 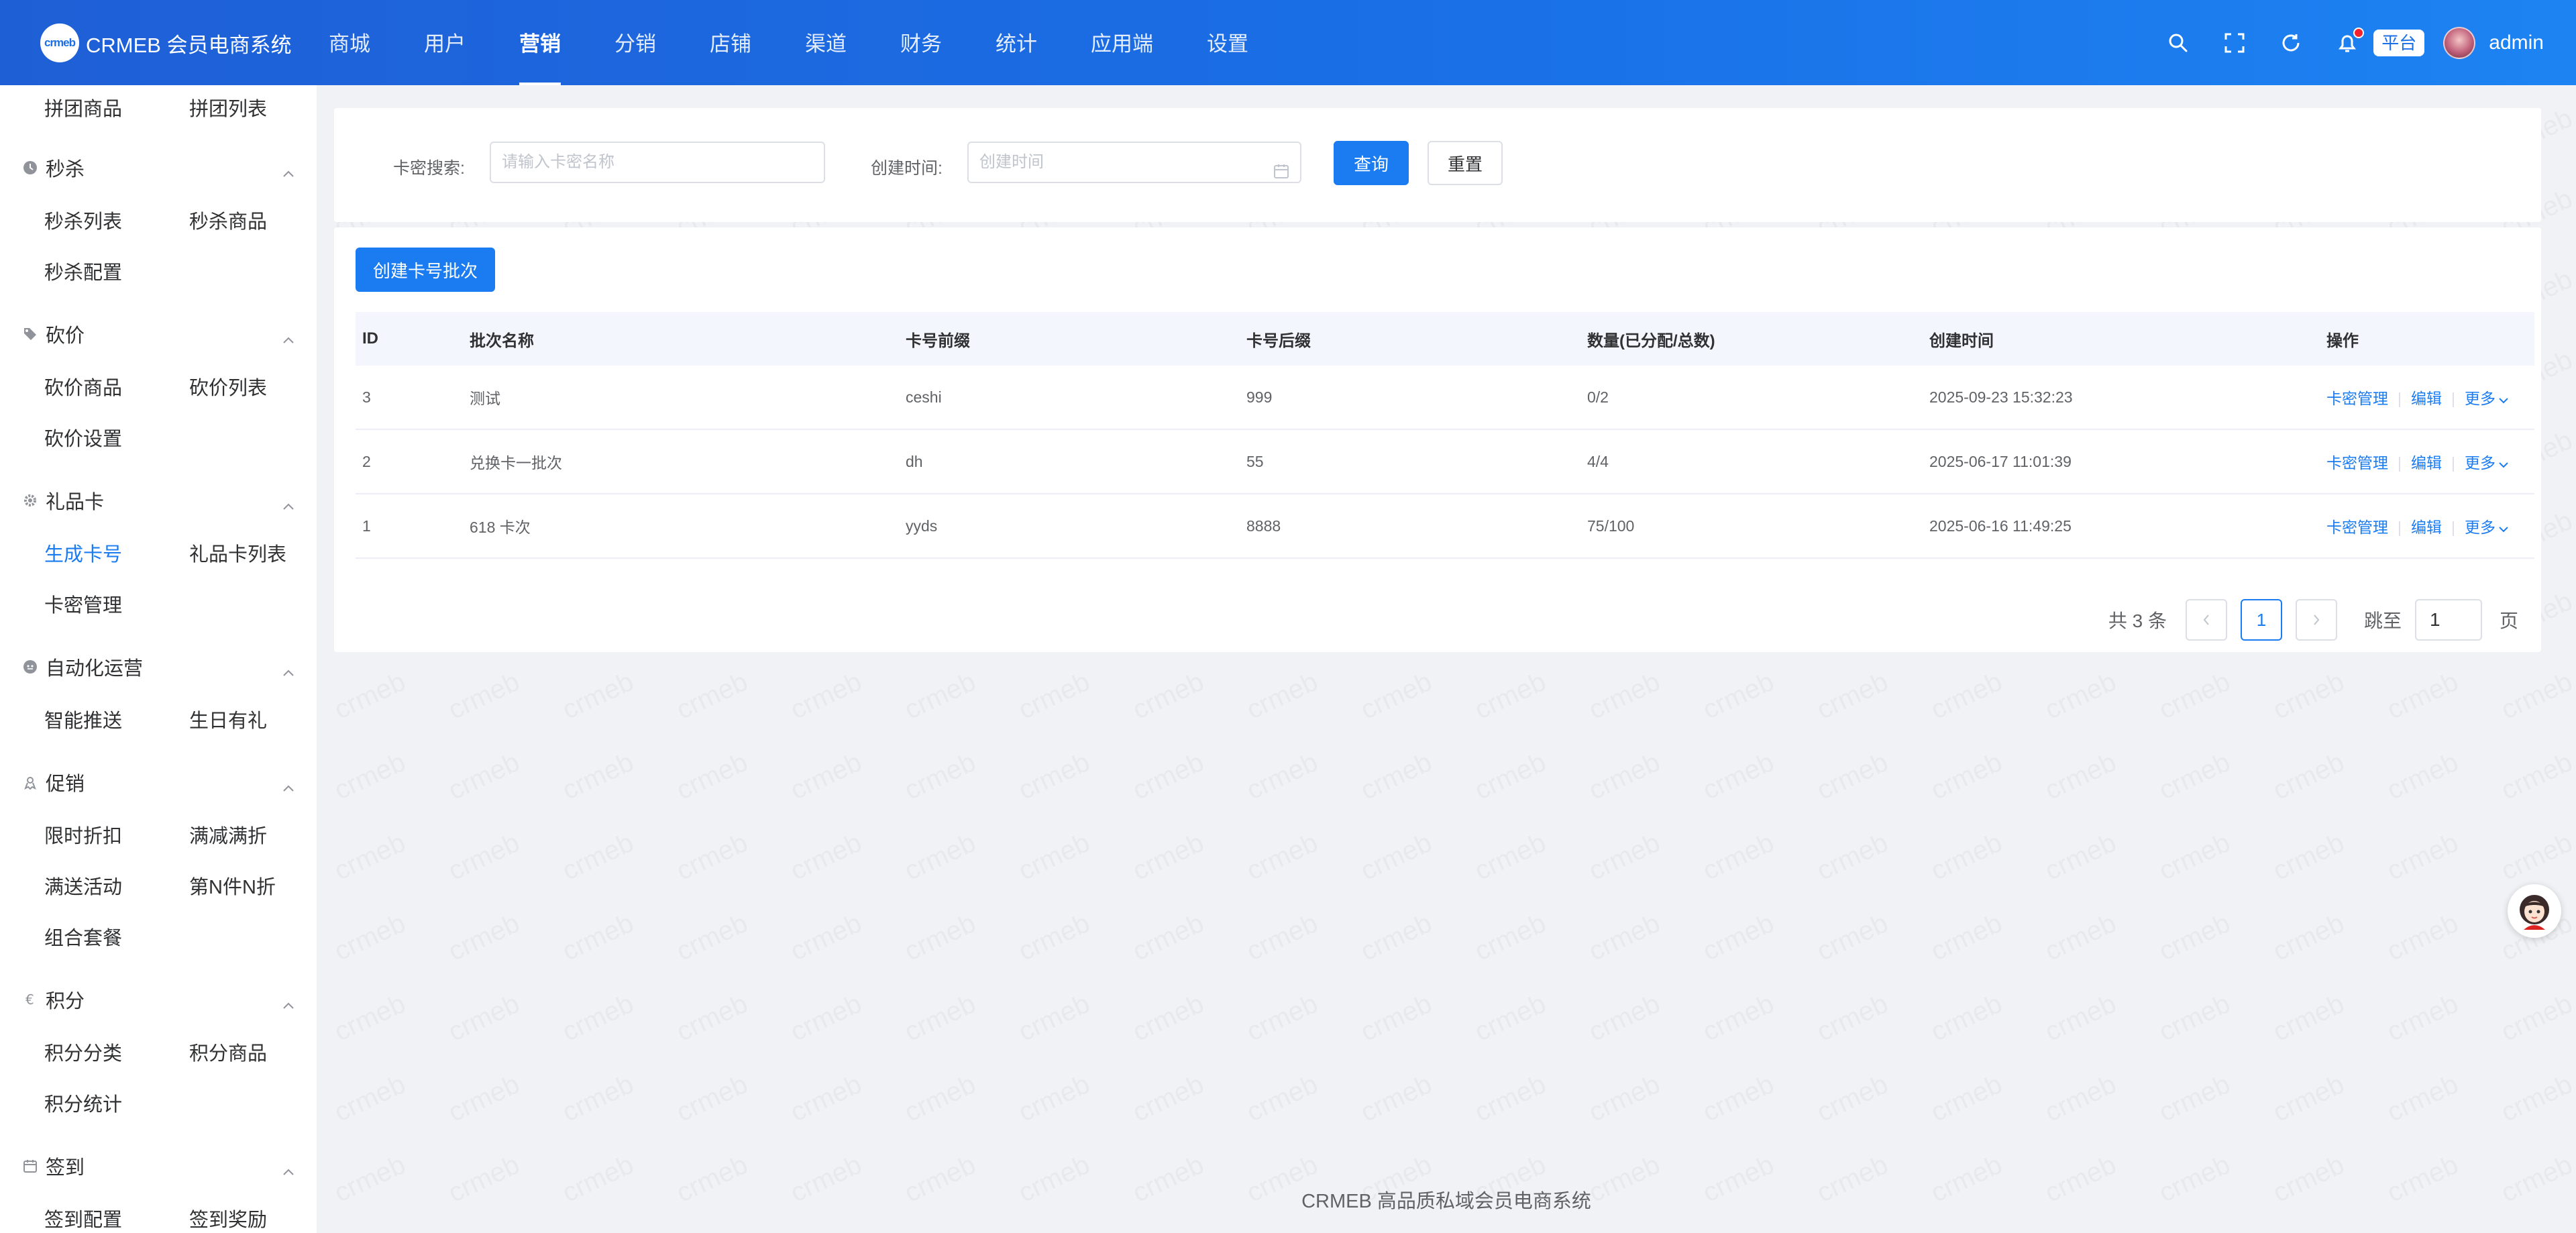 What do you see at coordinates (366, 526) in the screenshot?
I see `cell-id: 1` at bounding box center [366, 526].